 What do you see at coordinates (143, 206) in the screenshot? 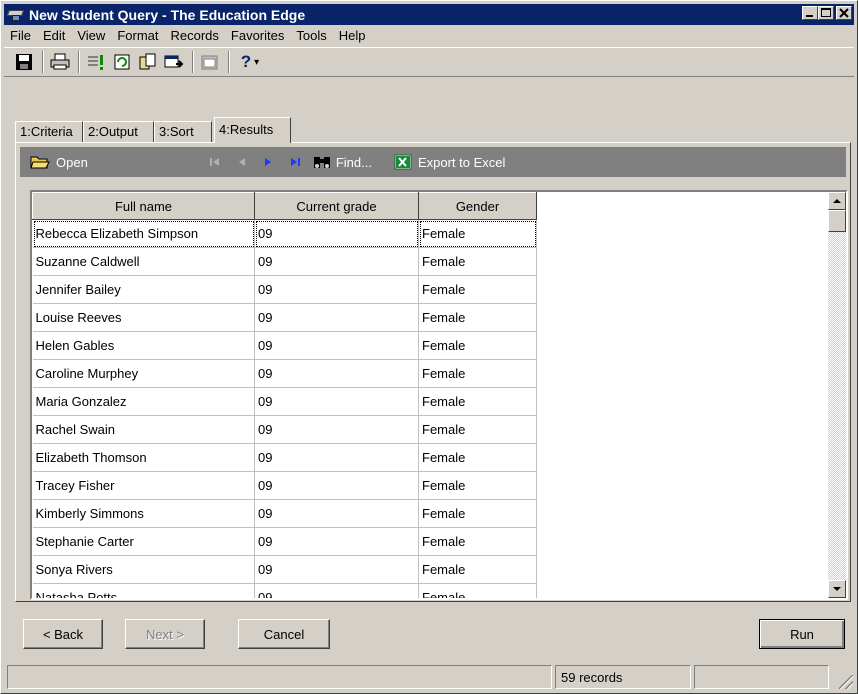
I see `column-header-full-name: Full name` at bounding box center [143, 206].